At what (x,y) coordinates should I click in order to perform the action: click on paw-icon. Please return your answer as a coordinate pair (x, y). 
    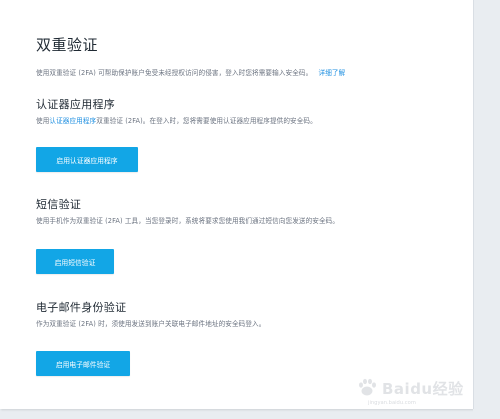
    Looking at the image, I should click on (367, 387).